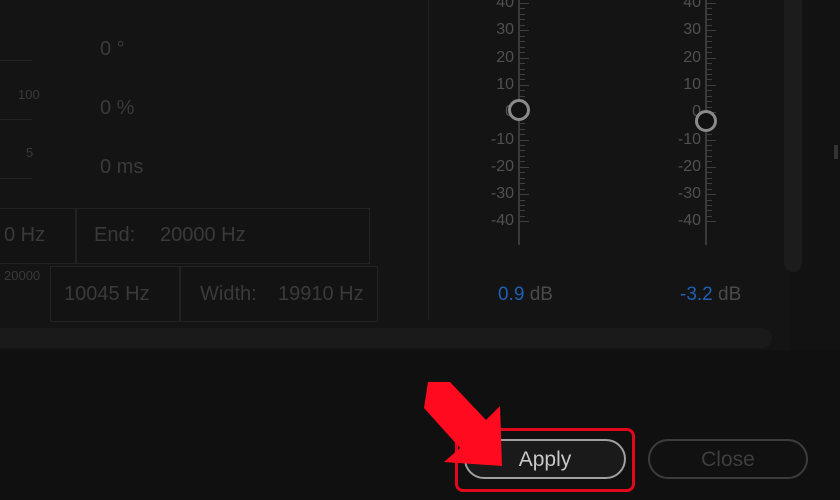  What do you see at coordinates (728, 459) in the screenshot?
I see `close-button: Close` at bounding box center [728, 459].